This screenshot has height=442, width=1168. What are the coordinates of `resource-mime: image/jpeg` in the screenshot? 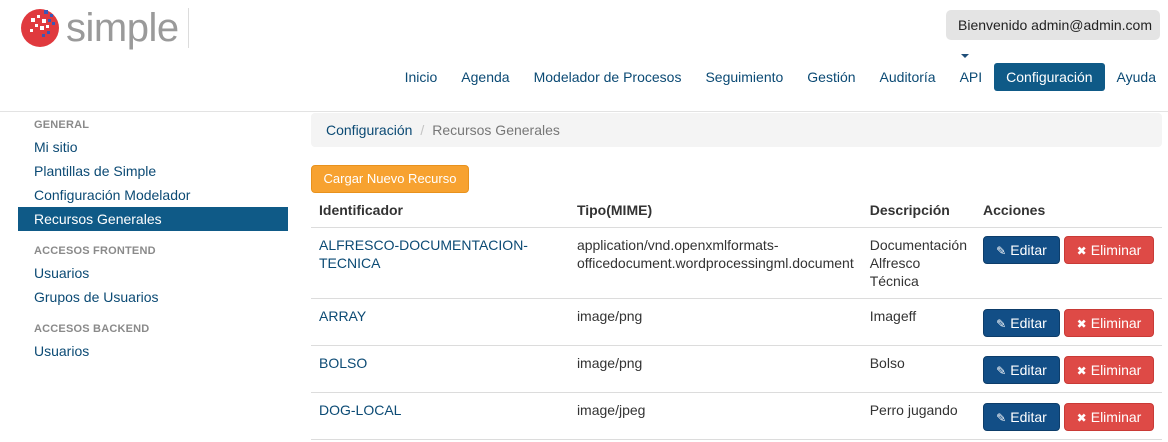 It's located at (715, 416).